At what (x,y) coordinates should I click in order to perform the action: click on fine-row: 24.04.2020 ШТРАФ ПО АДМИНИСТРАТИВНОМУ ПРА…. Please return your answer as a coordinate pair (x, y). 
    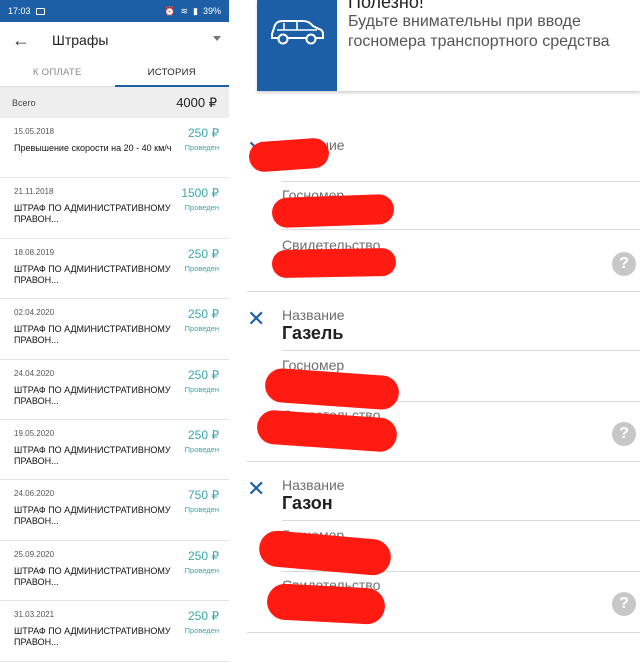
    Looking at the image, I should click on (114, 390).